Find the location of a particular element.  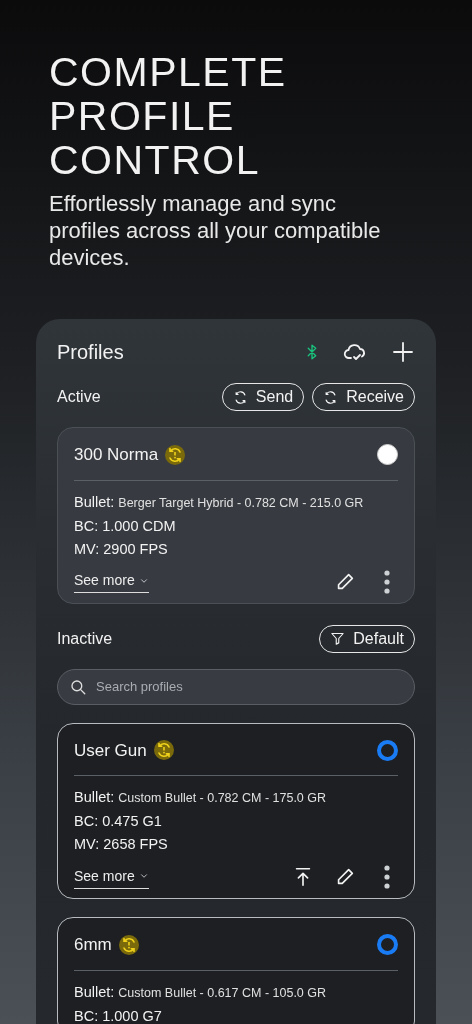

chevron-down-icon is located at coordinates (143, 876).